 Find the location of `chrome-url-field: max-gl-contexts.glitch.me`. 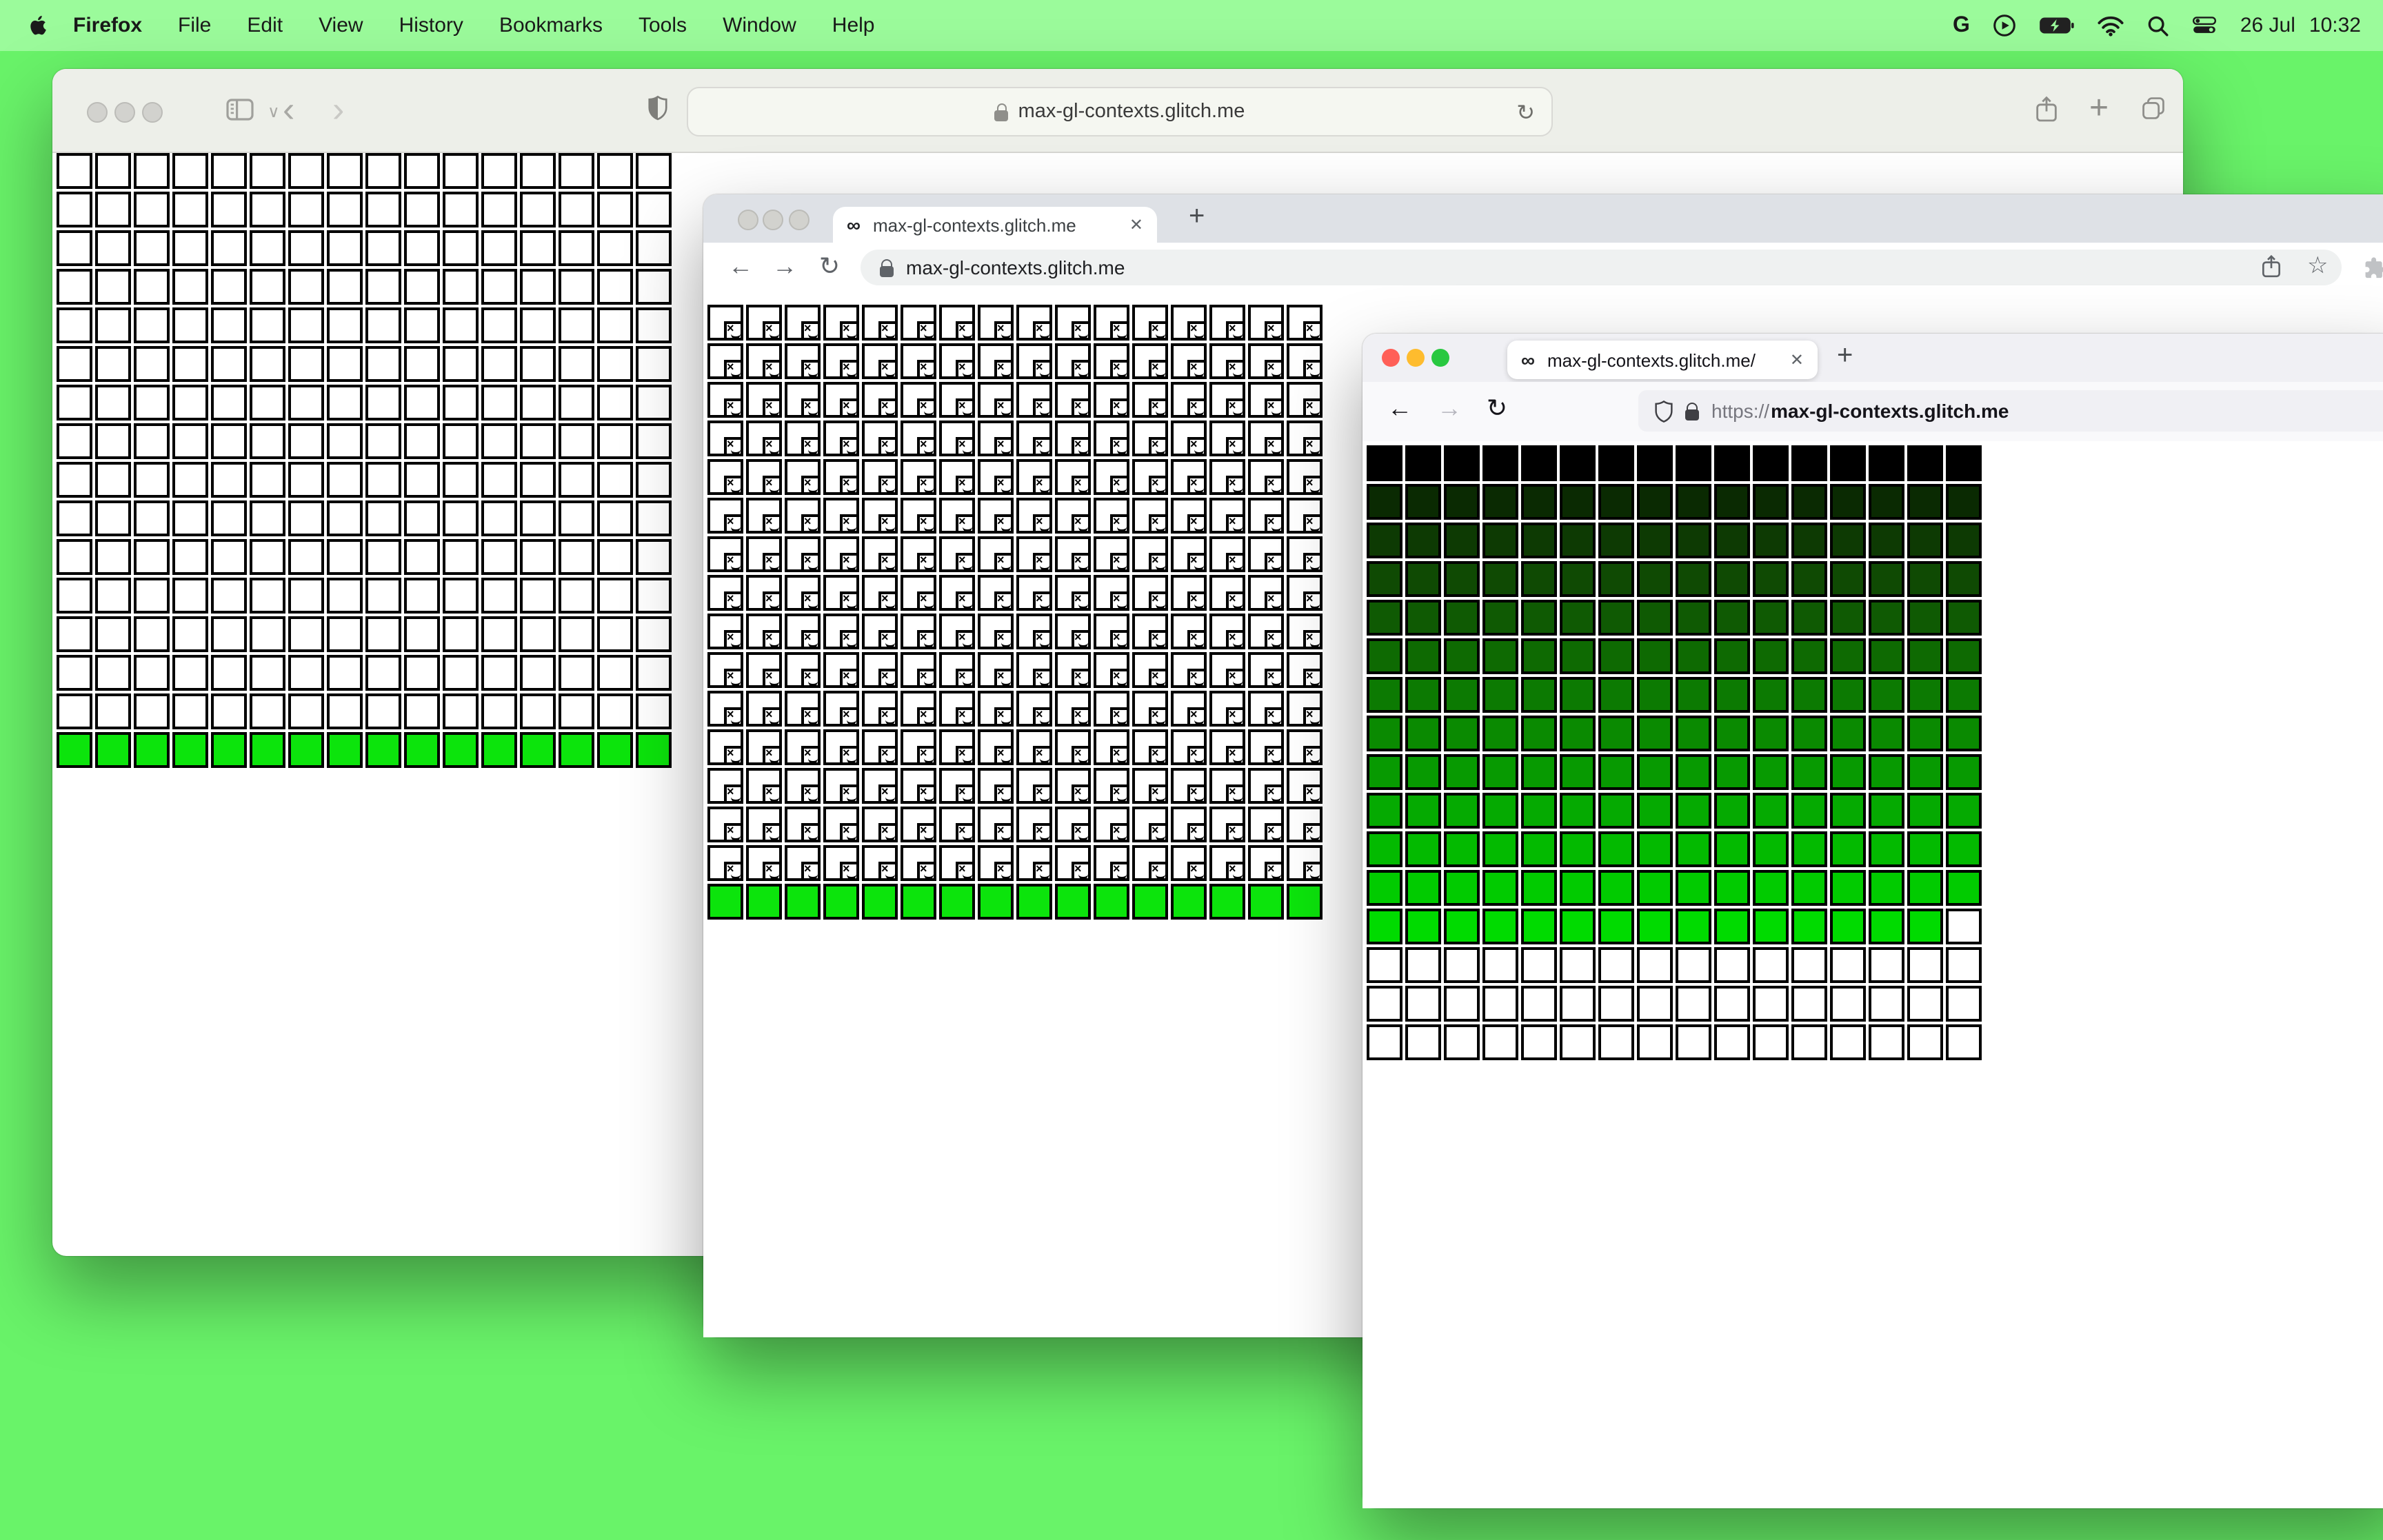

chrome-url-field: max-gl-contexts.glitch.me is located at coordinates (1601, 267).